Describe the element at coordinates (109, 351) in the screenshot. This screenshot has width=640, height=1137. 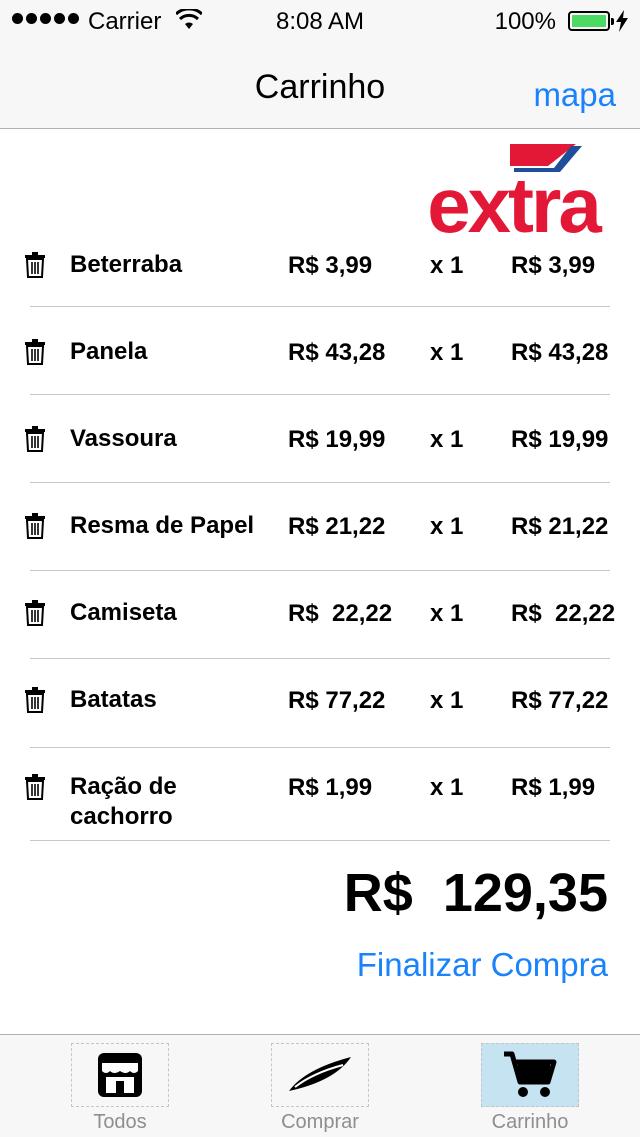
I see `item-name: Panela` at that location.